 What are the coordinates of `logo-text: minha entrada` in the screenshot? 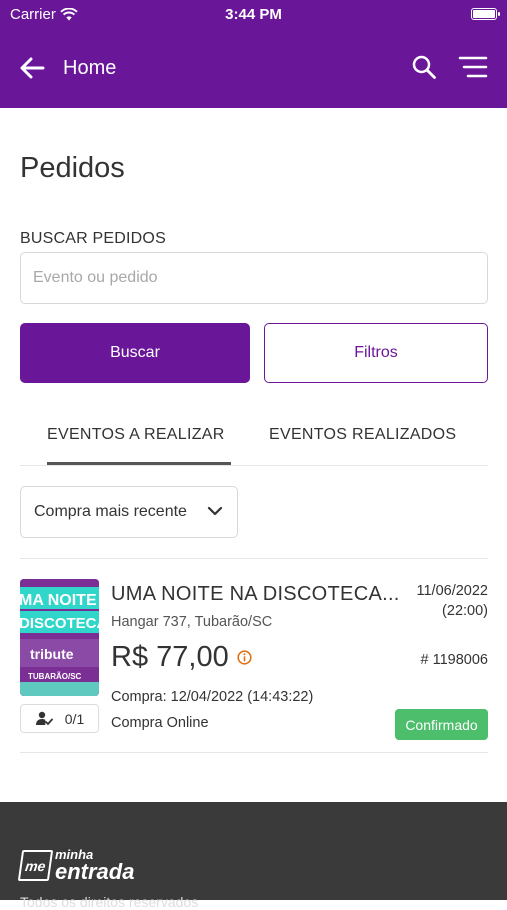 It's located at (94, 865).